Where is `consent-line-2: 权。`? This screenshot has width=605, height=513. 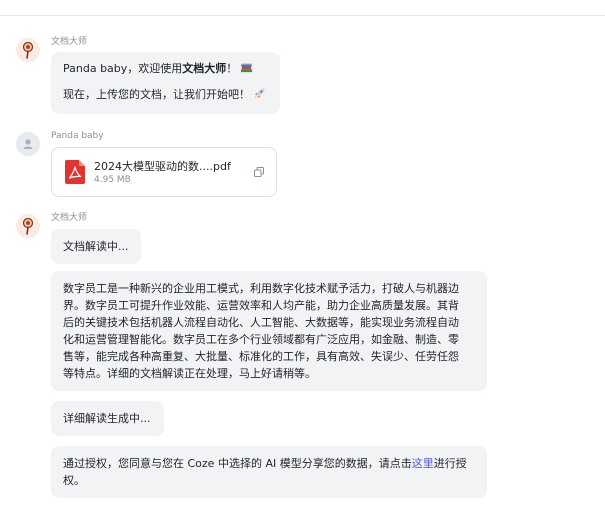
consent-line-2: 权。 is located at coordinates (74, 480).